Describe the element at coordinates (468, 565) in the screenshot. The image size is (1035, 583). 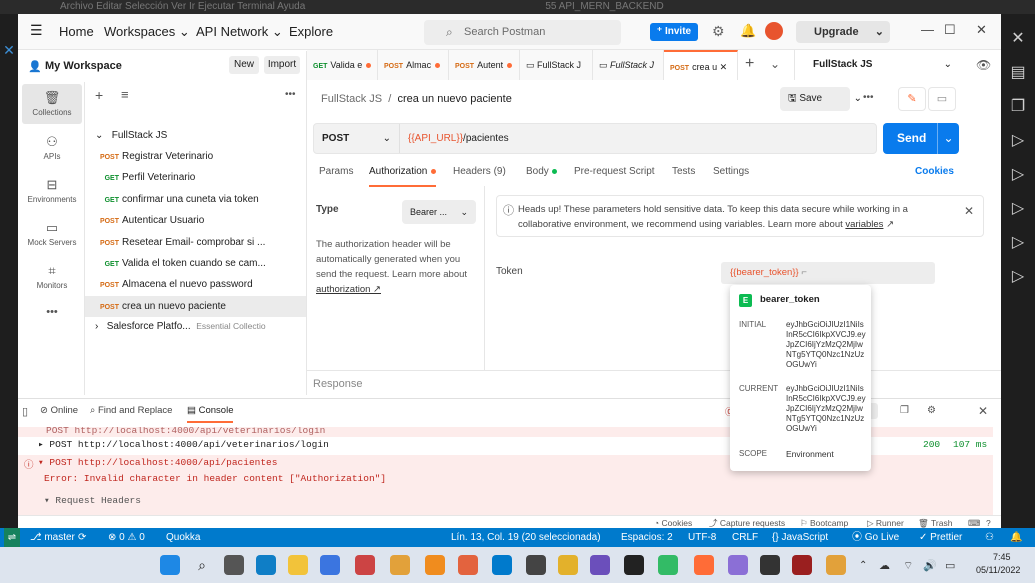
I see `git-icon` at that location.